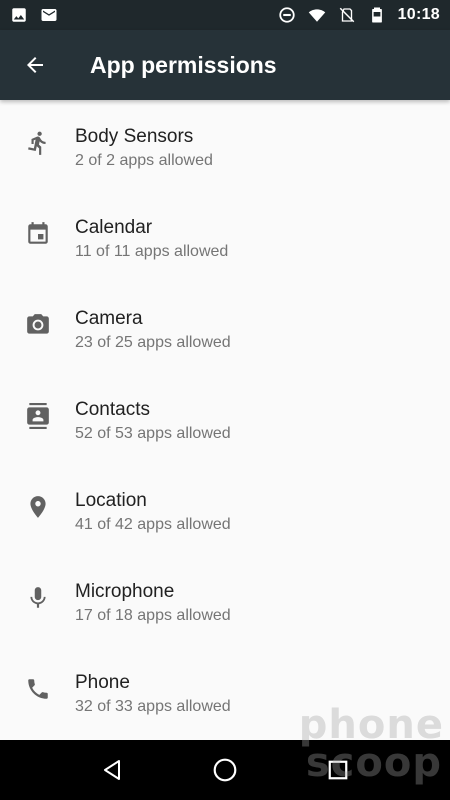  Describe the element at coordinates (153, 524) in the screenshot. I see `permission-subtitle: 41 of 42 apps allowed` at that location.